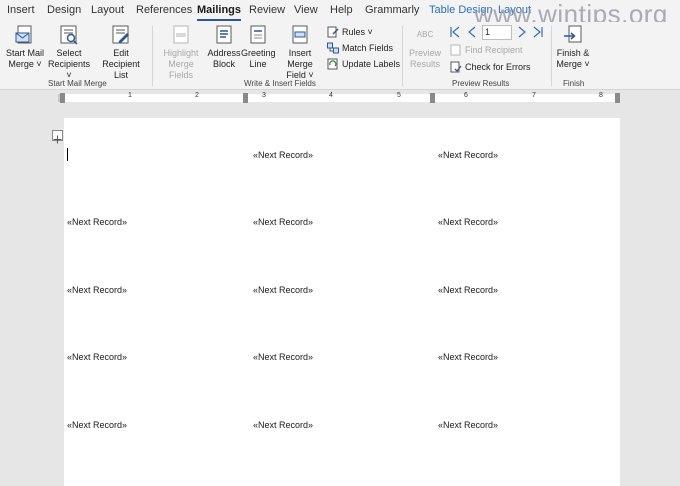 Image resolution: width=680 pixels, height=486 pixels. What do you see at coordinates (424, 53) in the screenshot?
I see `preview-results-label-1: Preview` at bounding box center [424, 53].